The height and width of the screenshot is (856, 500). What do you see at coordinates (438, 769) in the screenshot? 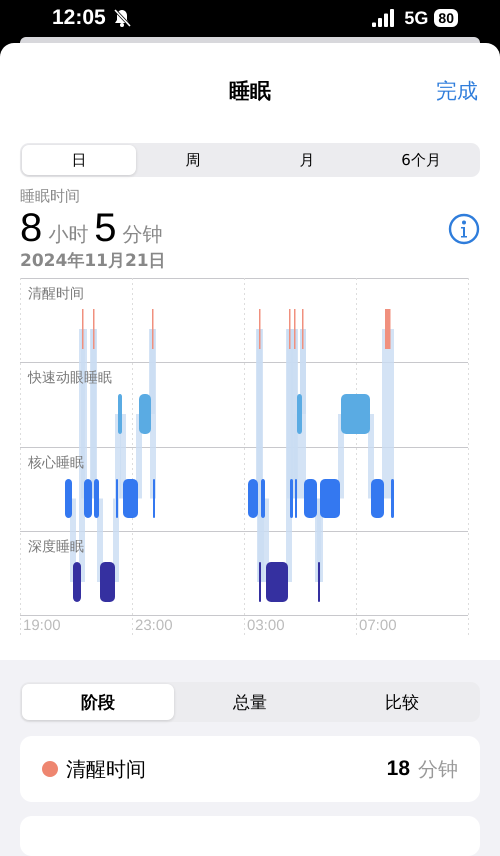
I see `duration-unit: 分钟` at bounding box center [438, 769].